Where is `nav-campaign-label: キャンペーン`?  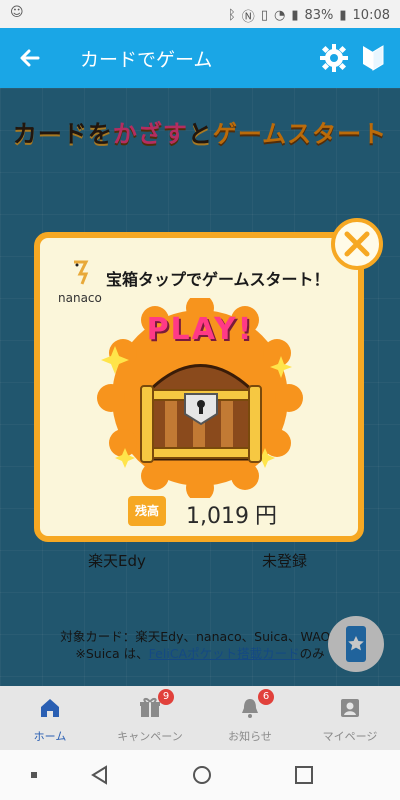
nav-campaign-label: キャンペーン is located at coordinates (150, 736).